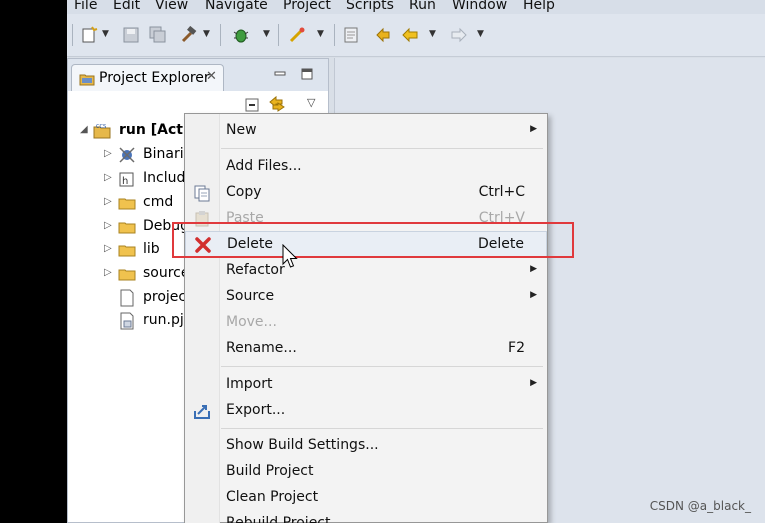  What do you see at coordinates (320, 34) in the screenshot?
I see `flash-dropdown-icon: ▼` at bounding box center [320, 34].